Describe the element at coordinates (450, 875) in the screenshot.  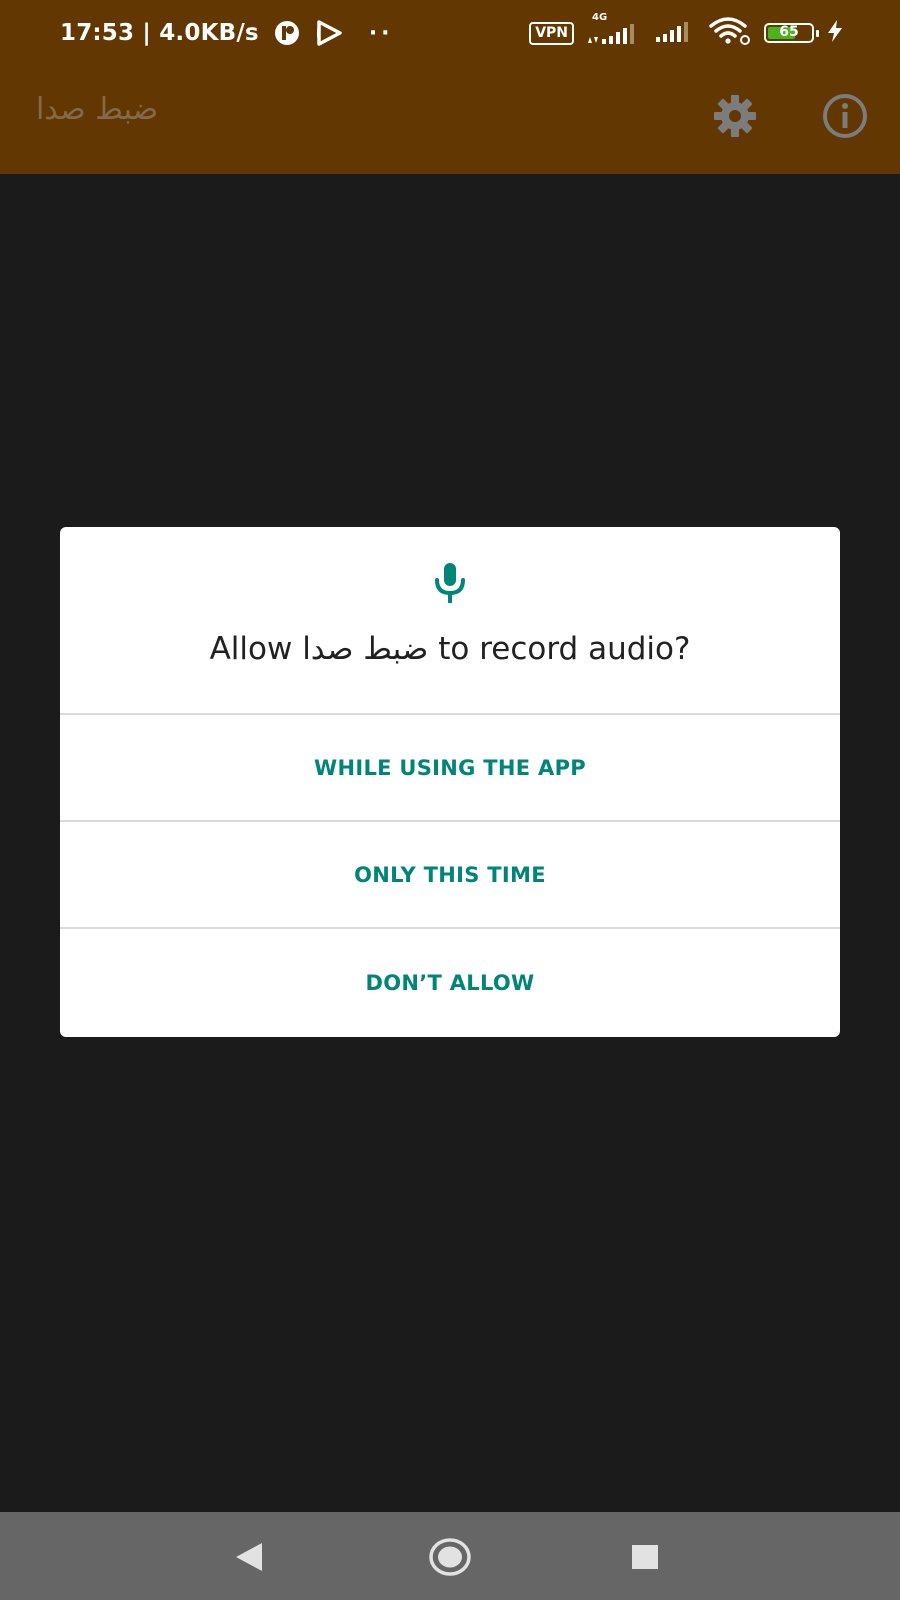
I see `only-this-time-button: ONLY THIS TIME` at that location.